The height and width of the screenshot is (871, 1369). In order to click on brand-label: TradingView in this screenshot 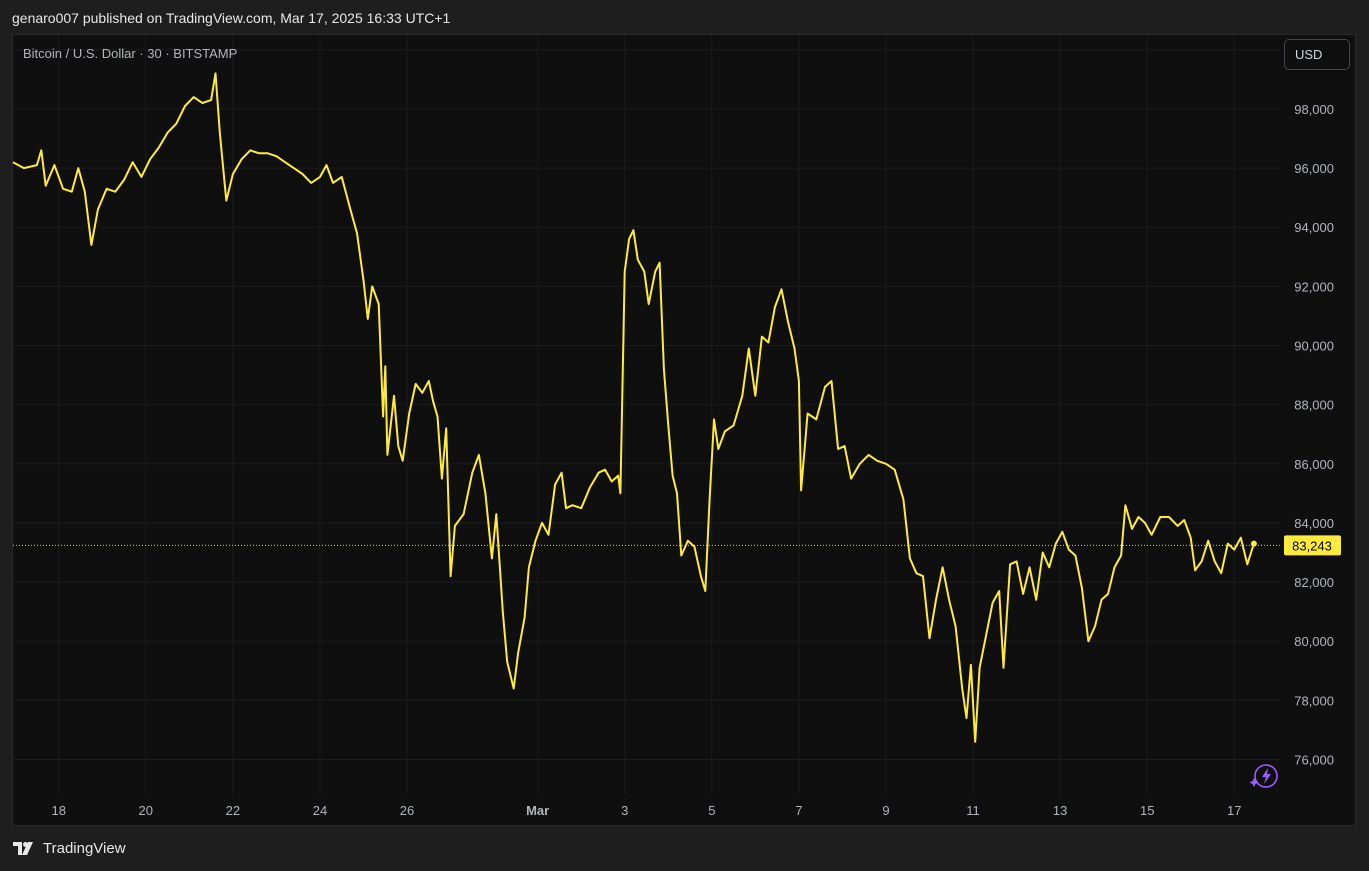, I will do `click(84, 848)`.